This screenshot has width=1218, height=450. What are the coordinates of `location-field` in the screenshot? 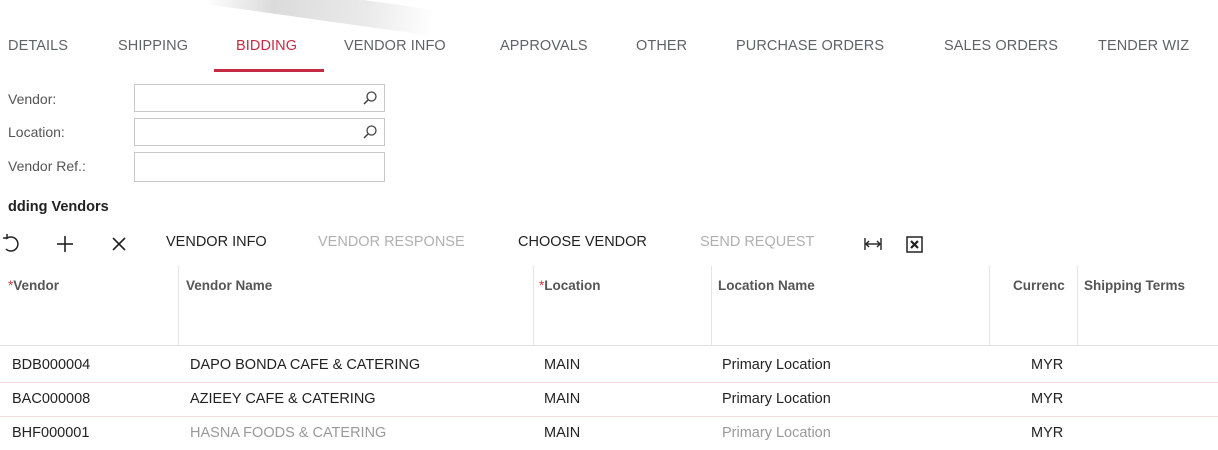 It's located at (259, 132).